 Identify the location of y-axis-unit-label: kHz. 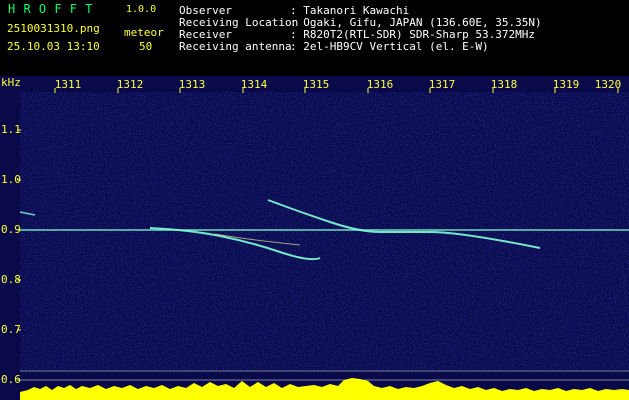
(11, 82).